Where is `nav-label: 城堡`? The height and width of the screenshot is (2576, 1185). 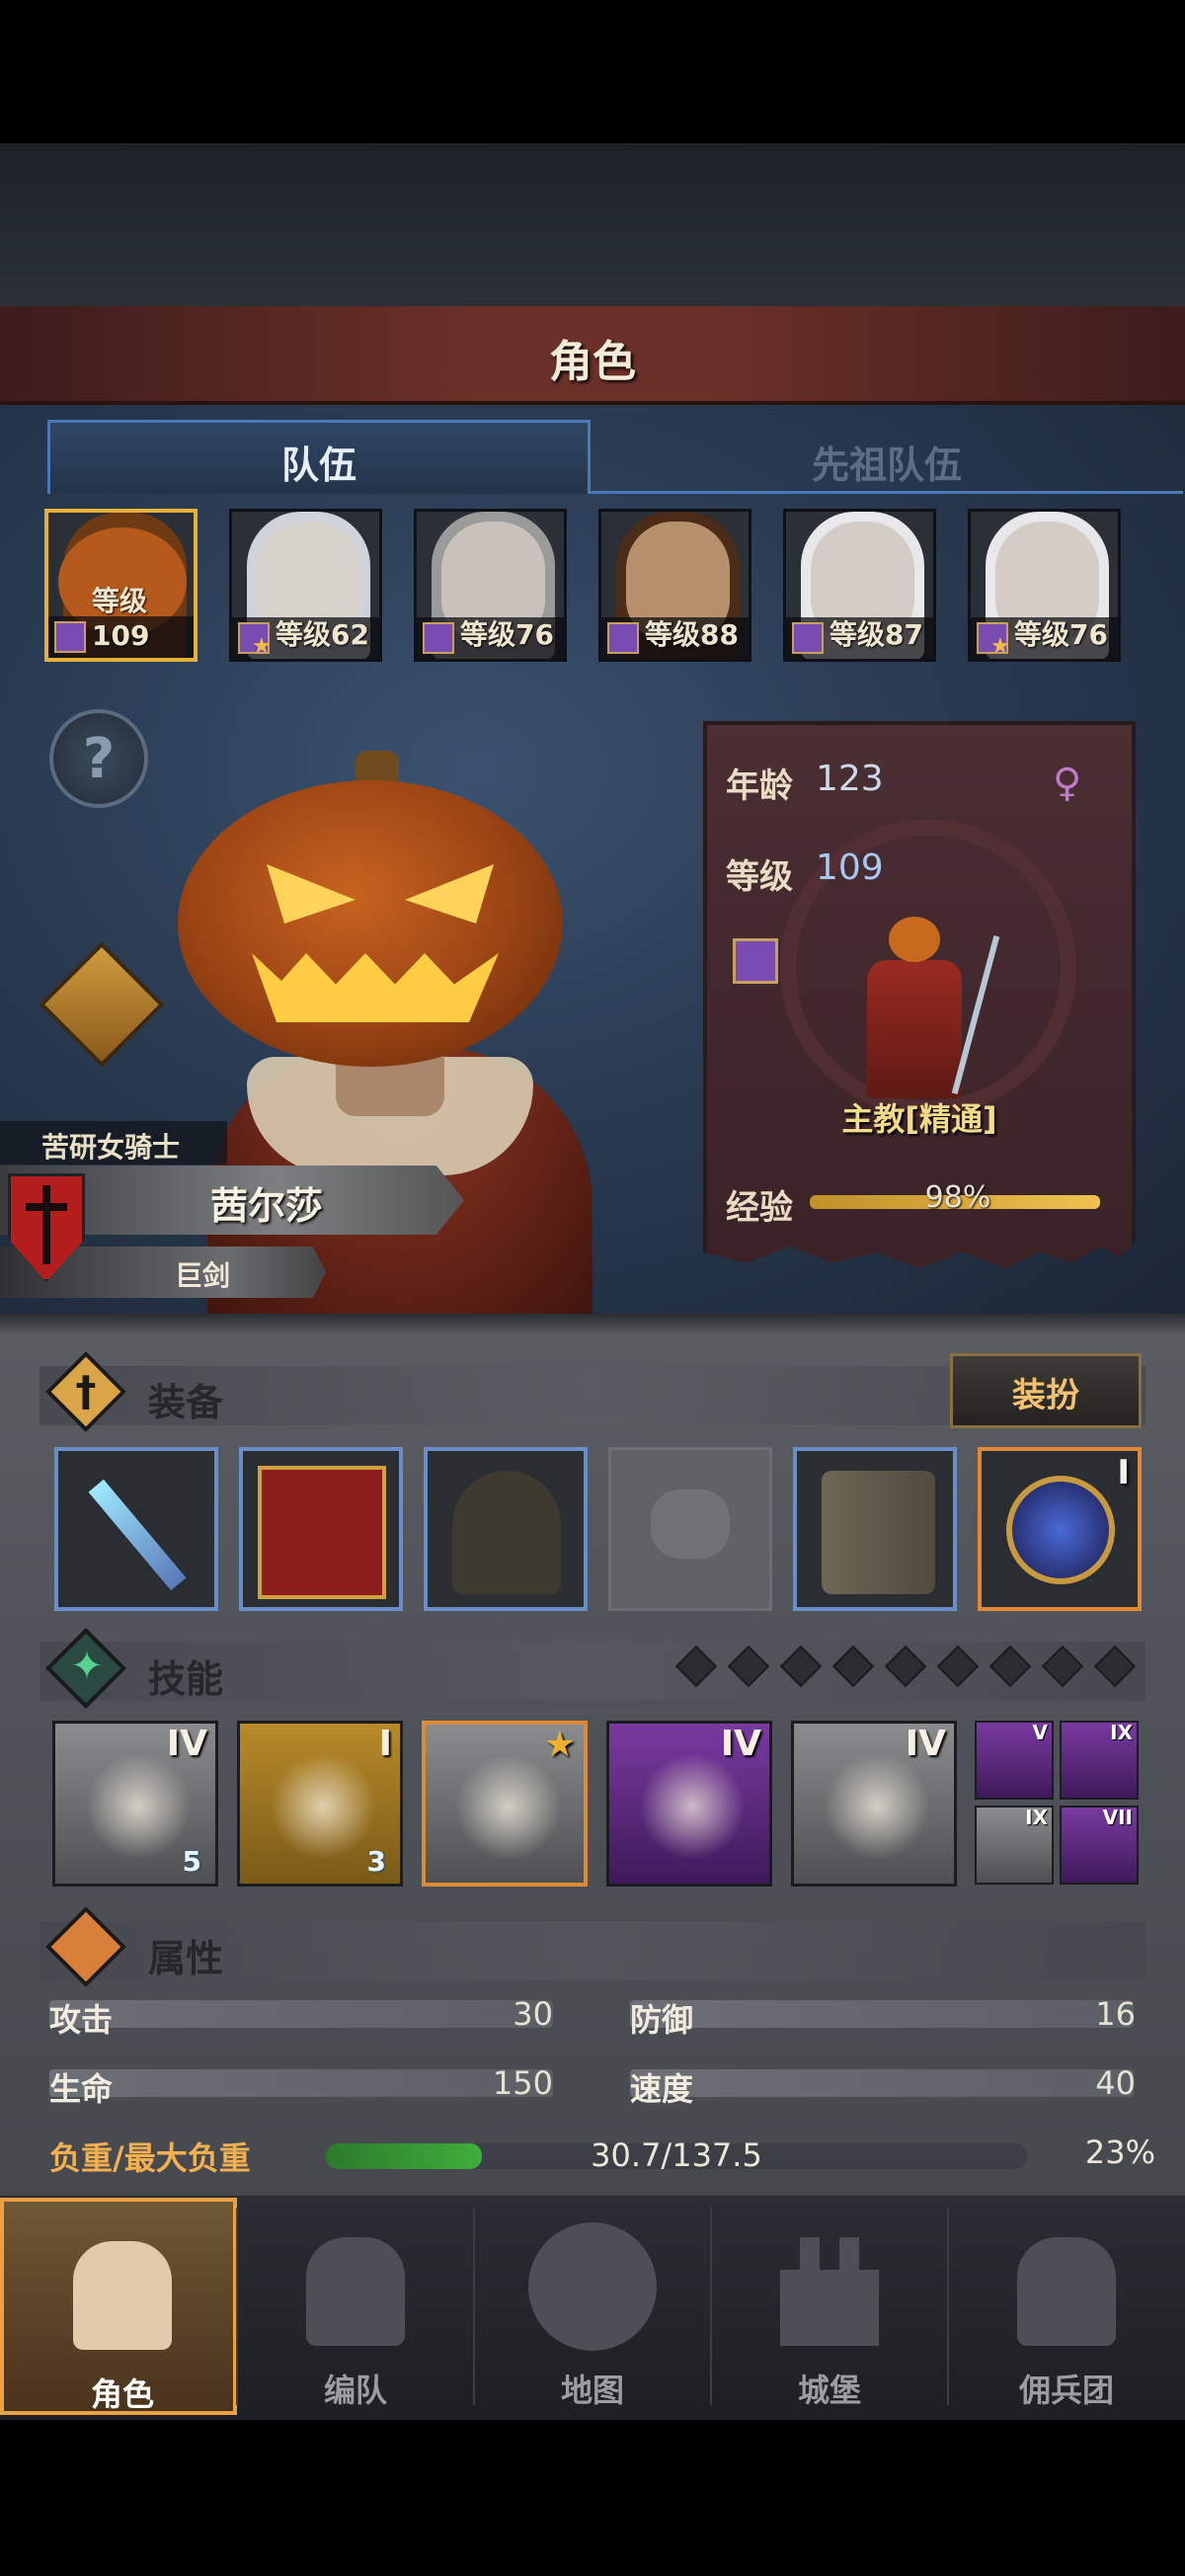 nav-label: 城堡 is located at coordinates (829, 2390).